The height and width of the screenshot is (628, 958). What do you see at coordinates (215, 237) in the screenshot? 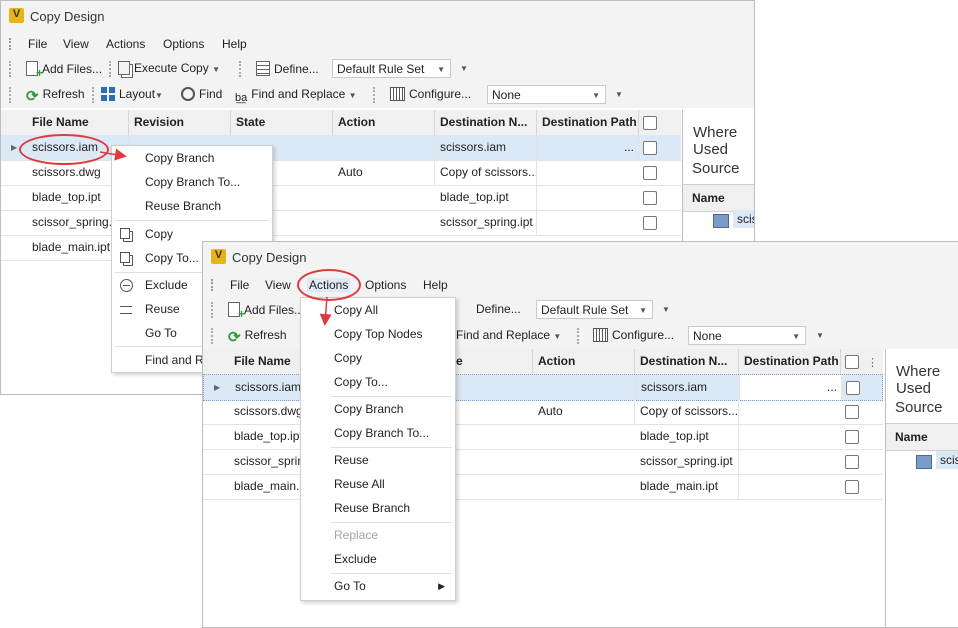
I see `annotation-arrows` at bounding box center [215, 237].